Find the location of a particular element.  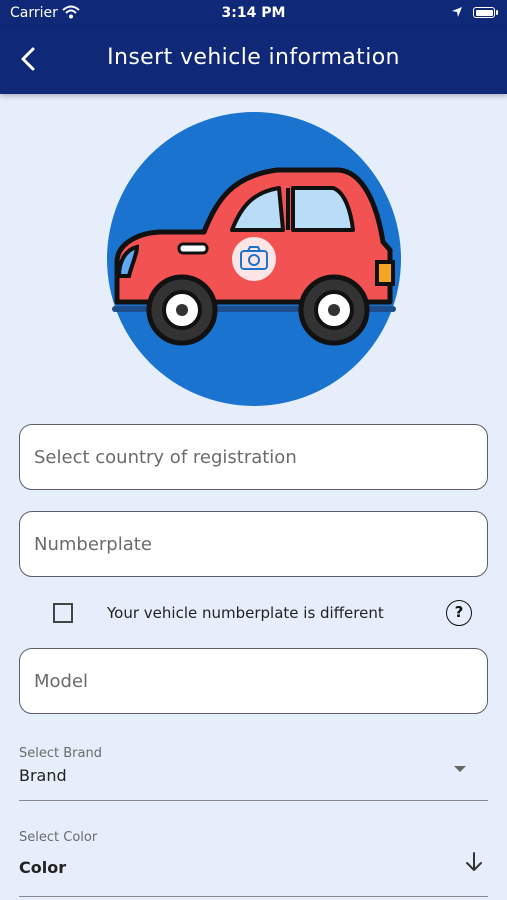

brand-select-value: Brand is located at coordinates (43, 775).